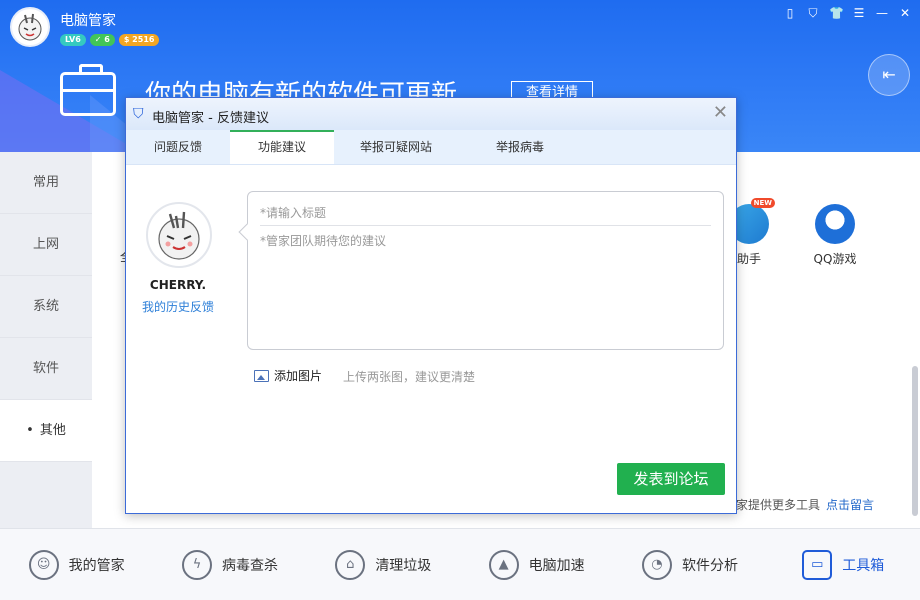  I want to click on nav-my-manager: ☺ 我的管家, so click(76, 564).